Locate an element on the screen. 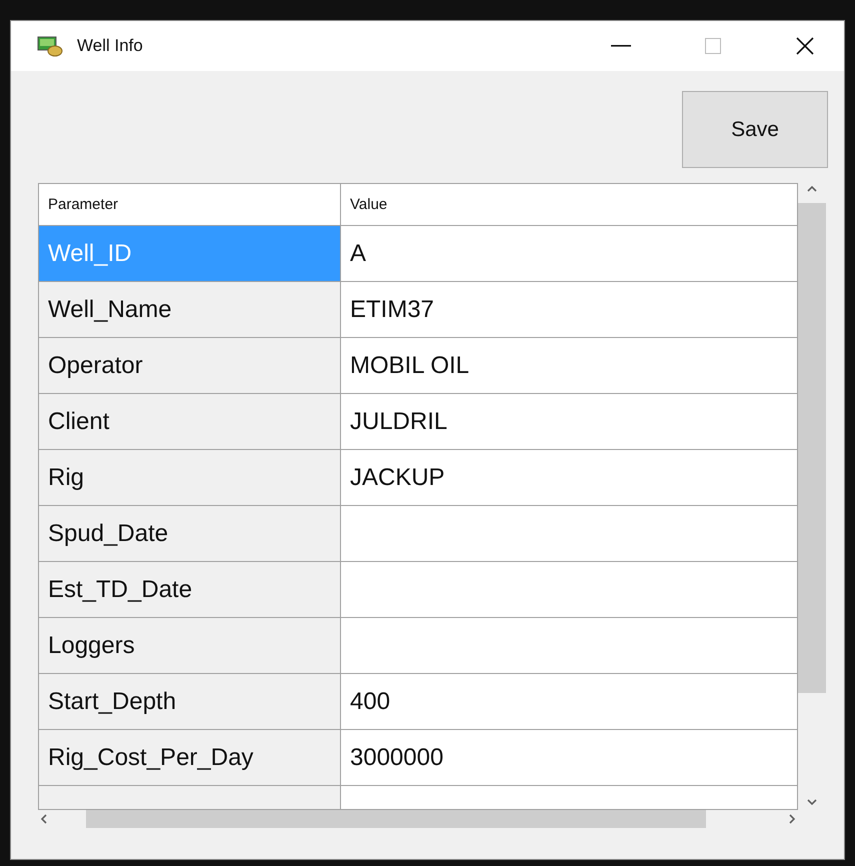 The width and height of the screenshot is (855, 866). parameter-cell: Est_TD_Date is located at coordinates (190, 589).